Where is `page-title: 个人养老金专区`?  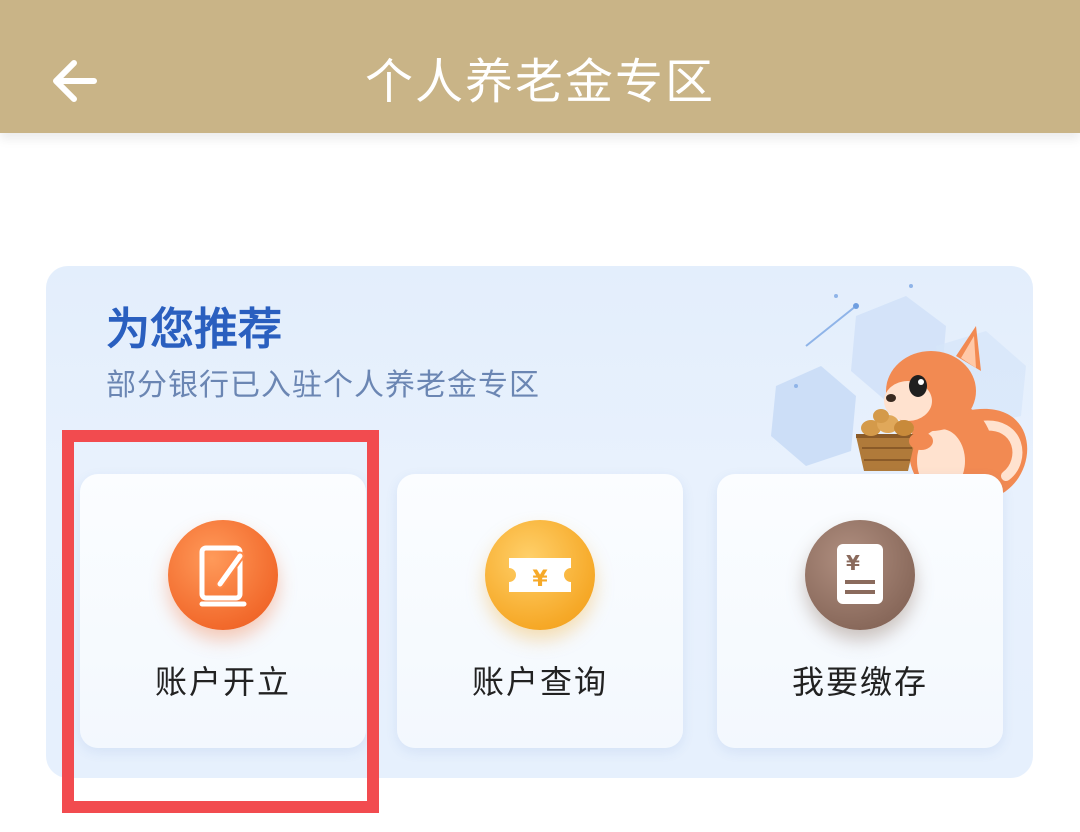
page-title: 个人养老金专区 is located at coordinates (539, 82).